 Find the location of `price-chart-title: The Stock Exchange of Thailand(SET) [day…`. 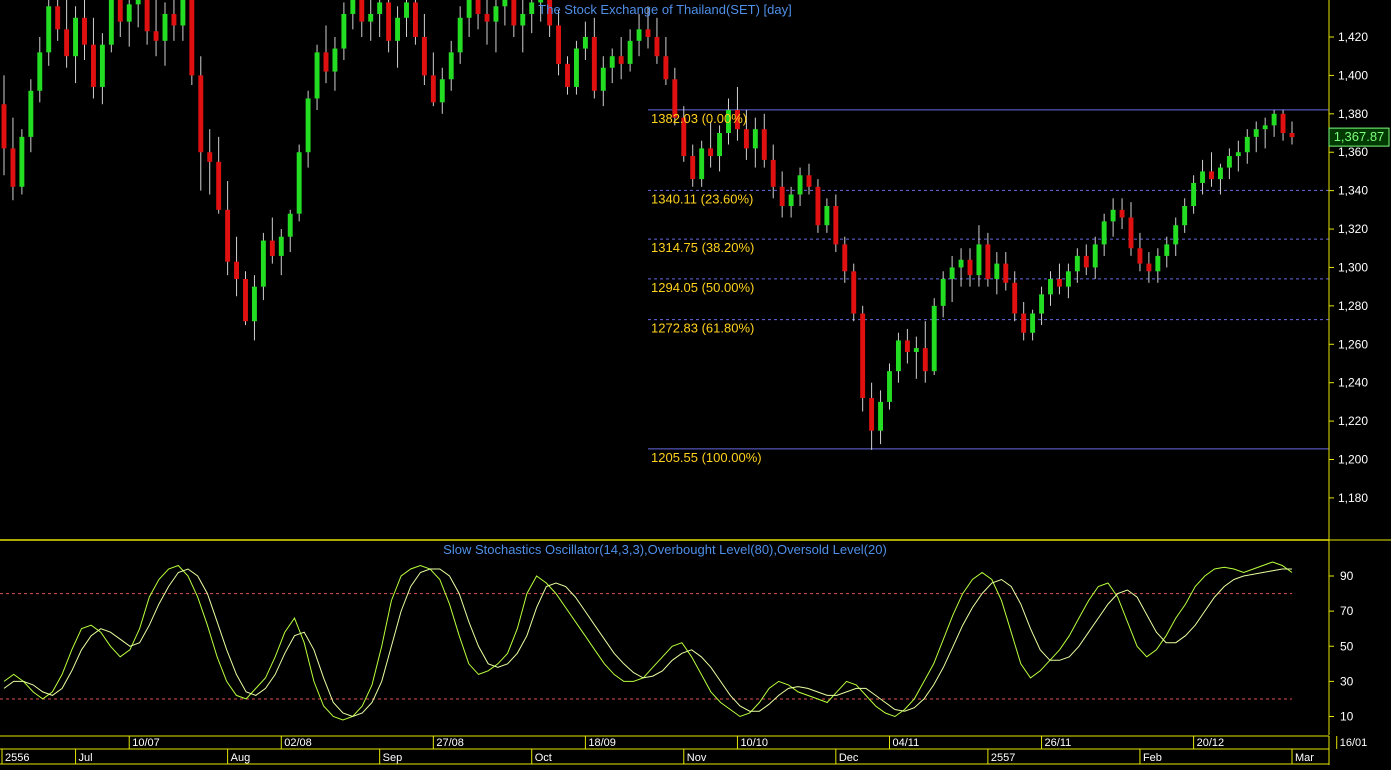

price-chart-title: The Stock Exchange of Thailand(SET) [day… is located at coordinates (664, 9).